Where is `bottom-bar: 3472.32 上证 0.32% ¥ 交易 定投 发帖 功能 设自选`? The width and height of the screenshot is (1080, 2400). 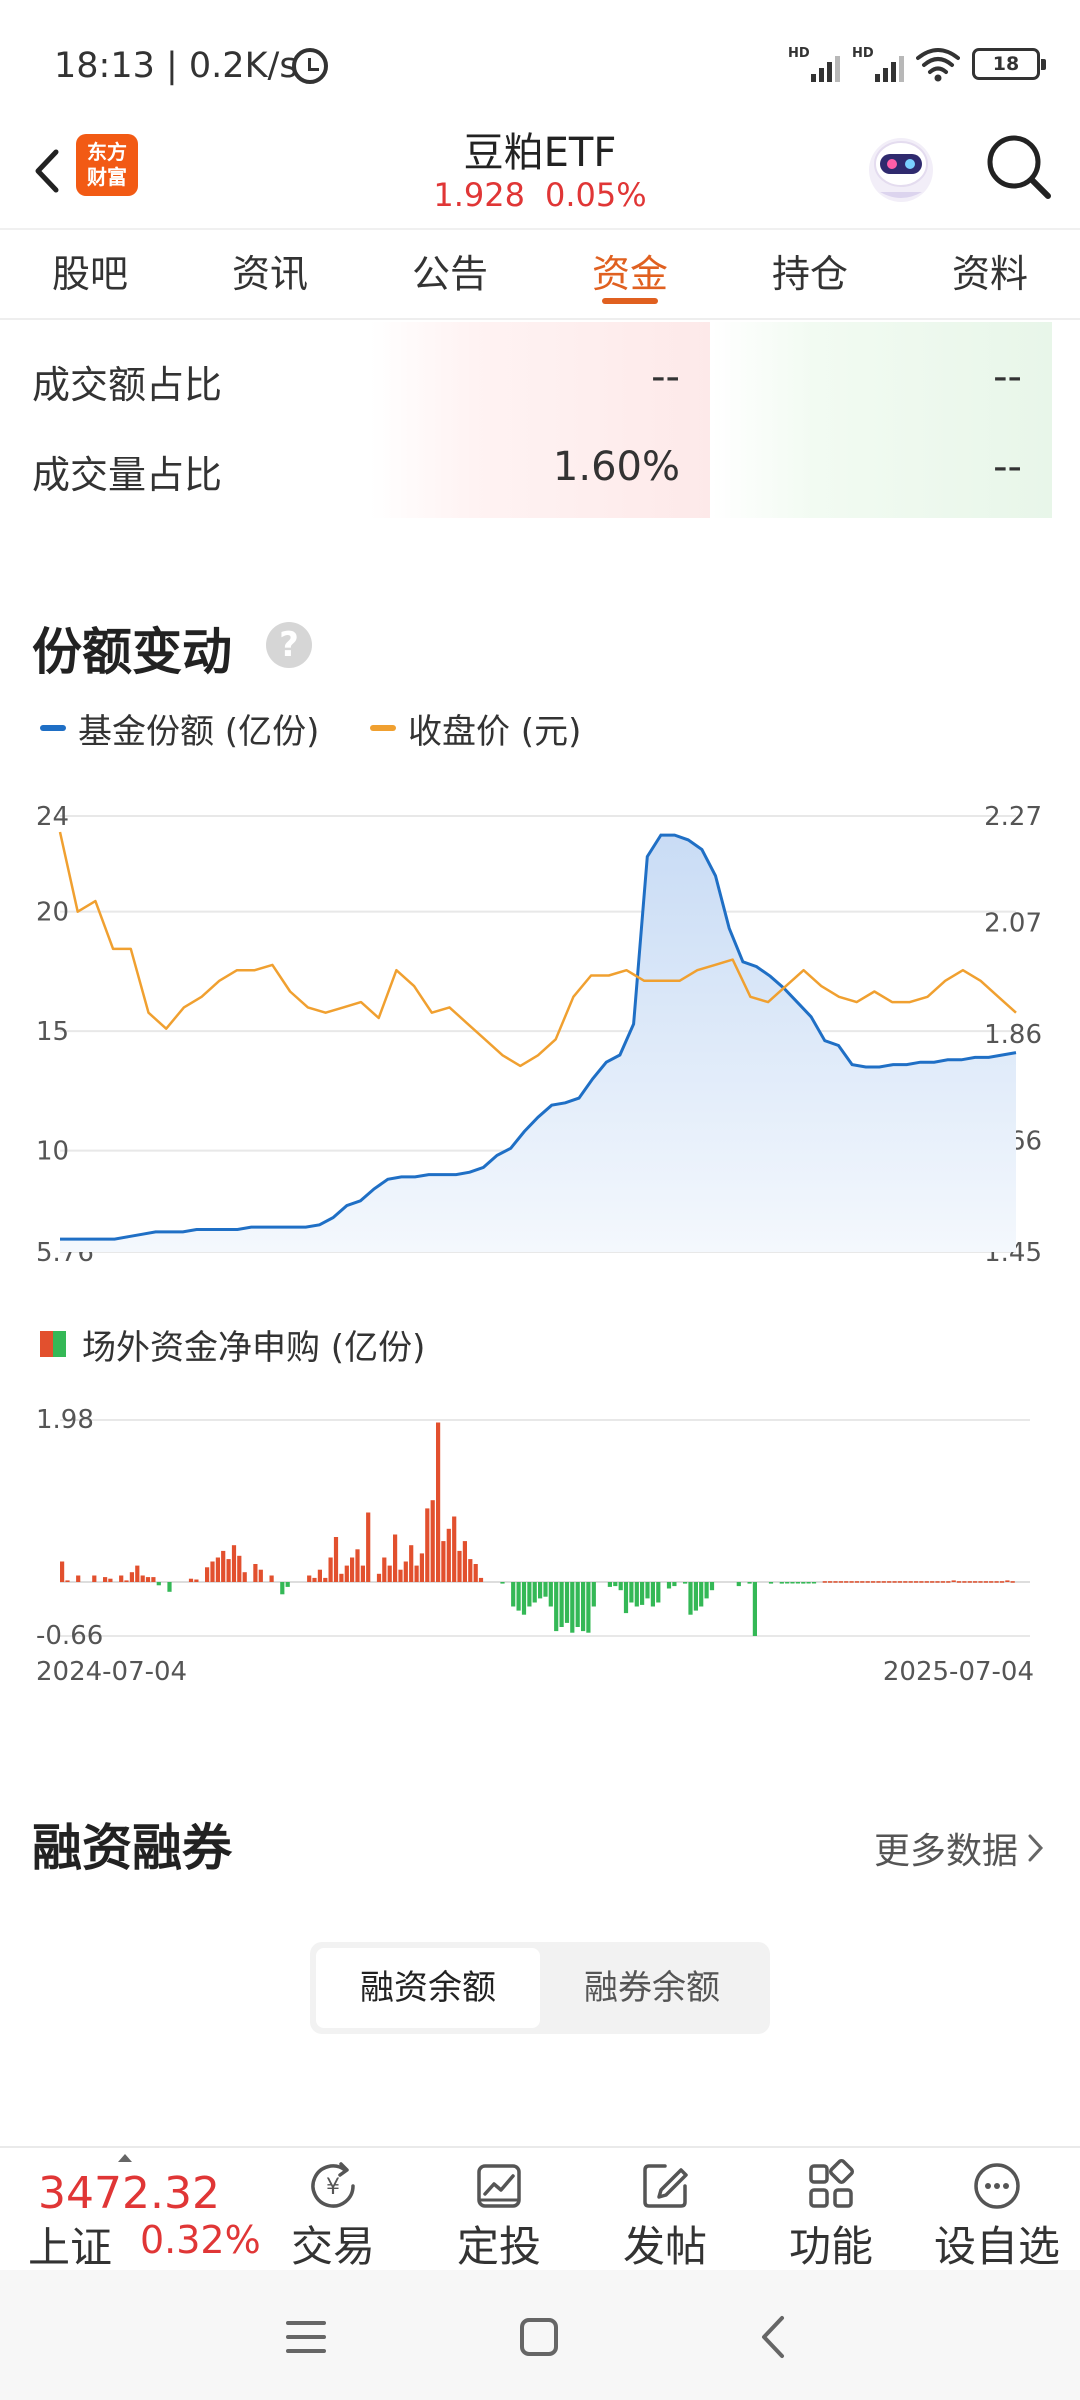
bottom-bar: 3472.32 上证 0.32% ¥ 交易 定投 发帖 功能 设自选 is located at coordinates (540, 2209).